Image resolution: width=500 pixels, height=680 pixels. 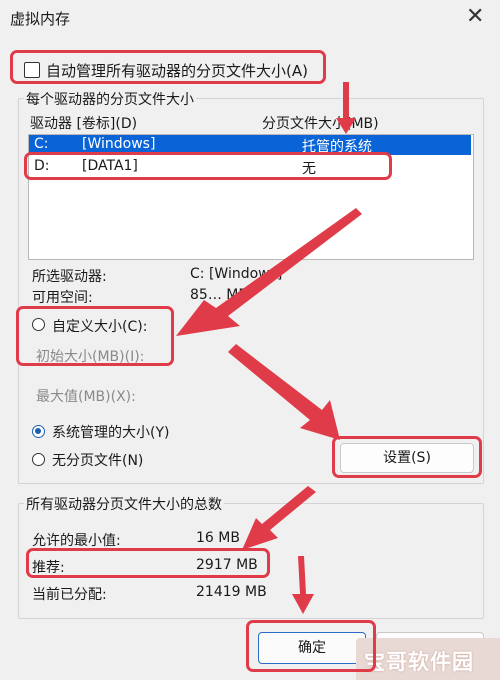 What do you see at coordinates (42, 166) in the screenshot?
I see `drive-letter: D:` at bounding box center [42, 166].